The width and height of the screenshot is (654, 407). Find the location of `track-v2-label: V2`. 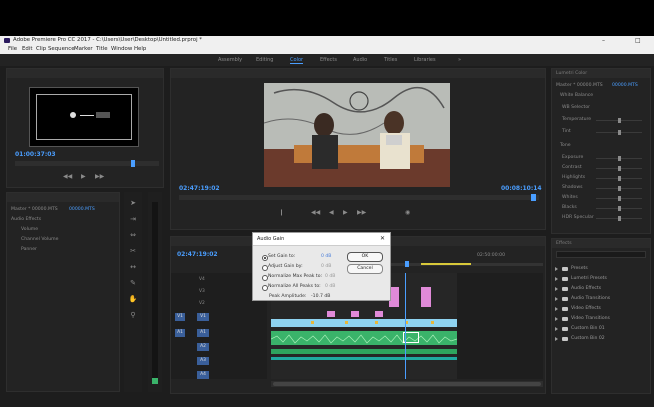

track-v2-label: V2 is located at coordinates (202, 304).